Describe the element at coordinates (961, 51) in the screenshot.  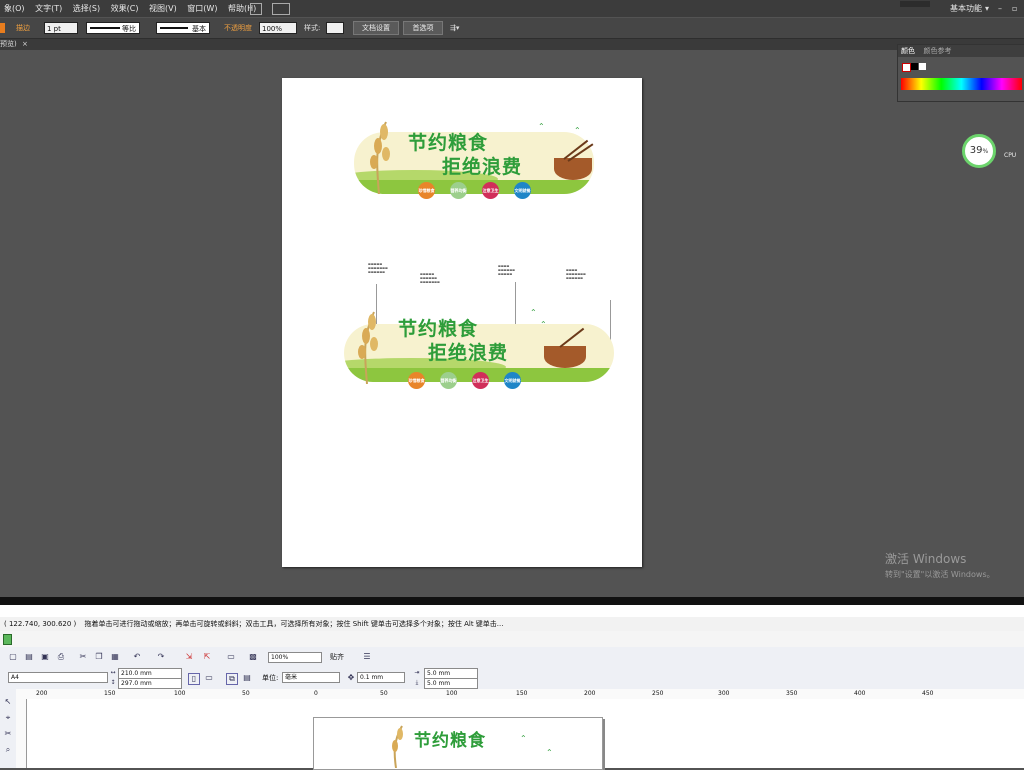
I see `color-panel-tabs: 颜色 颜色参考` at that location.